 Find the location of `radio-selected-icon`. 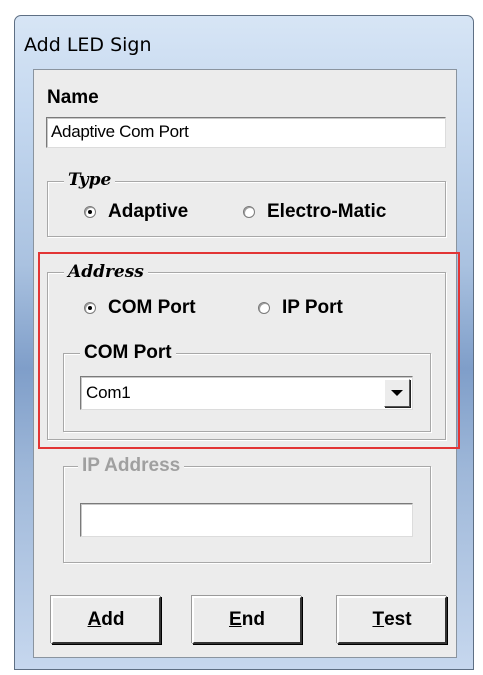

radio-selected-icon is located at coordinates (90, 212).